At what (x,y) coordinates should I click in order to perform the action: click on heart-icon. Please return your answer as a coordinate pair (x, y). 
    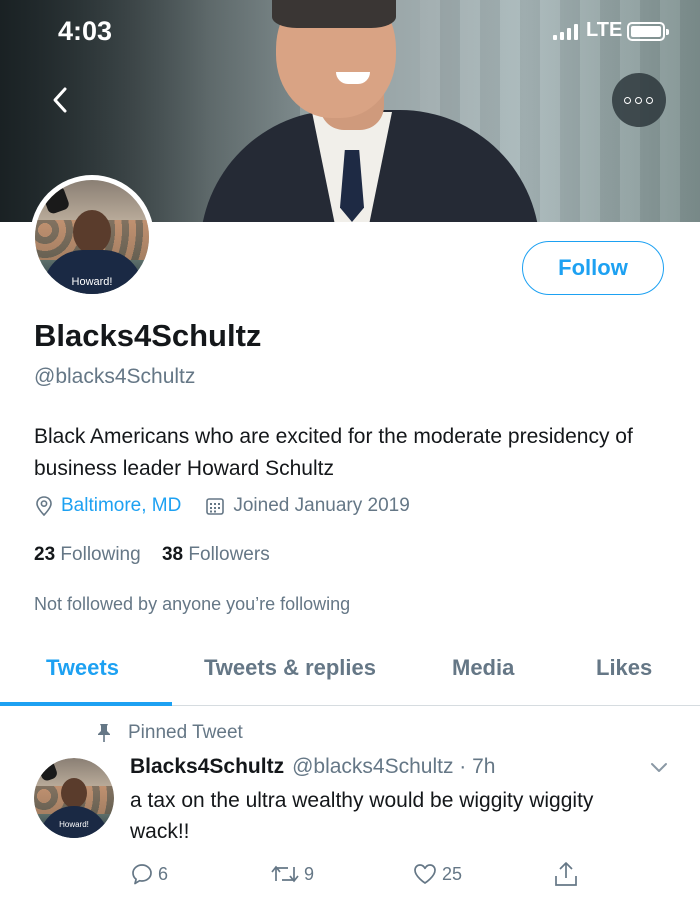
    Looking at the image, I should click on (425, 874).